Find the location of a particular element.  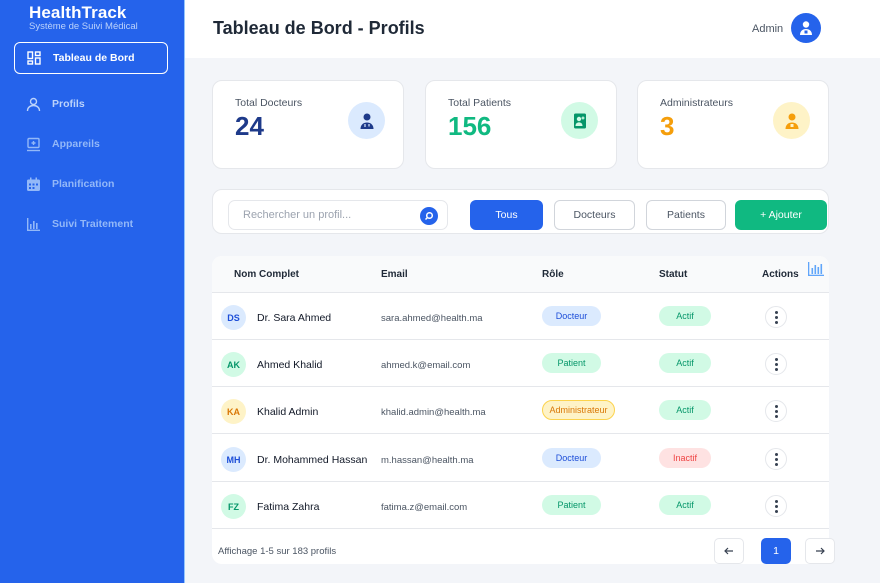

avatar: KA is located at coordinates (233, 411).